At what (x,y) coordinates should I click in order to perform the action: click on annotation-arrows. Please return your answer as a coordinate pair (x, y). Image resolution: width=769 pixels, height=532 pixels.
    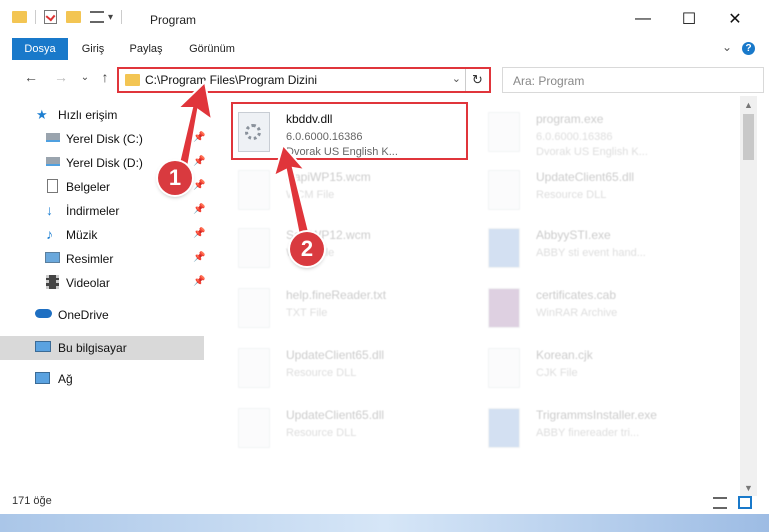
    Looking at the image, I should click on (243, 160).